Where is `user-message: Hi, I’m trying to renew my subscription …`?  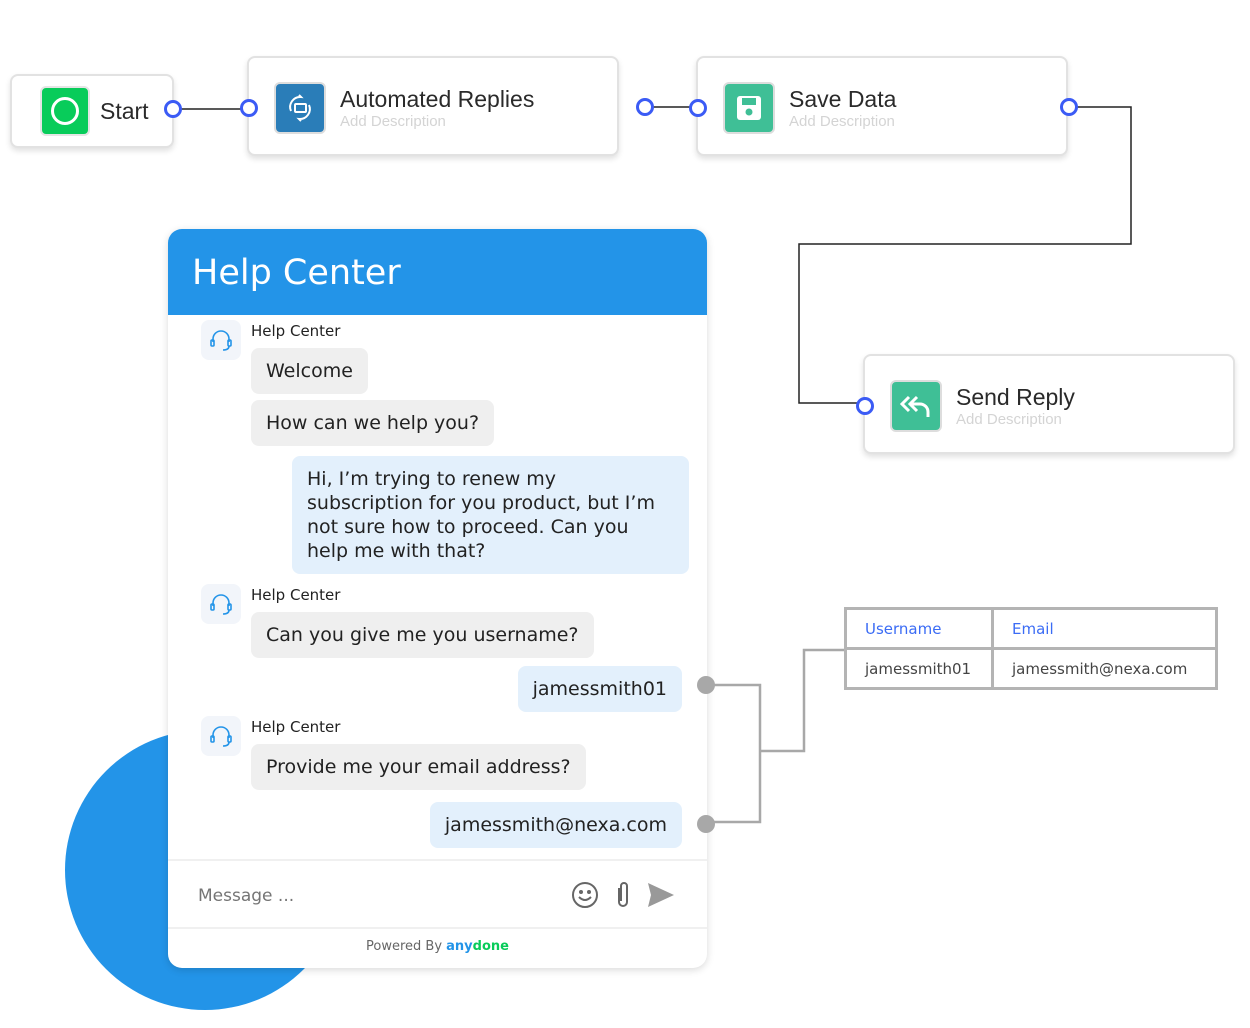
user-message: Hi, I’m trying to renew my subscription … is located at coordinates (490, 515).